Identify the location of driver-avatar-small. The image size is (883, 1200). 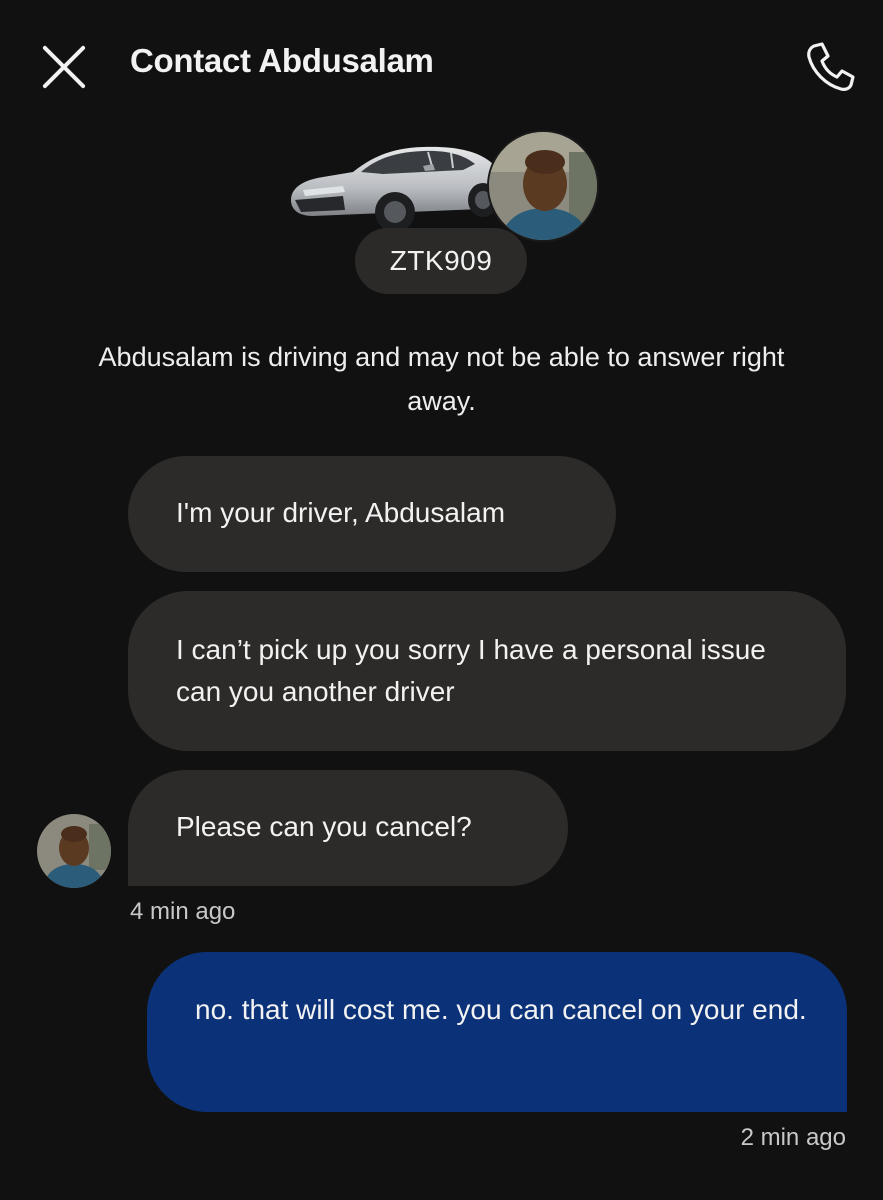
(74, 851).